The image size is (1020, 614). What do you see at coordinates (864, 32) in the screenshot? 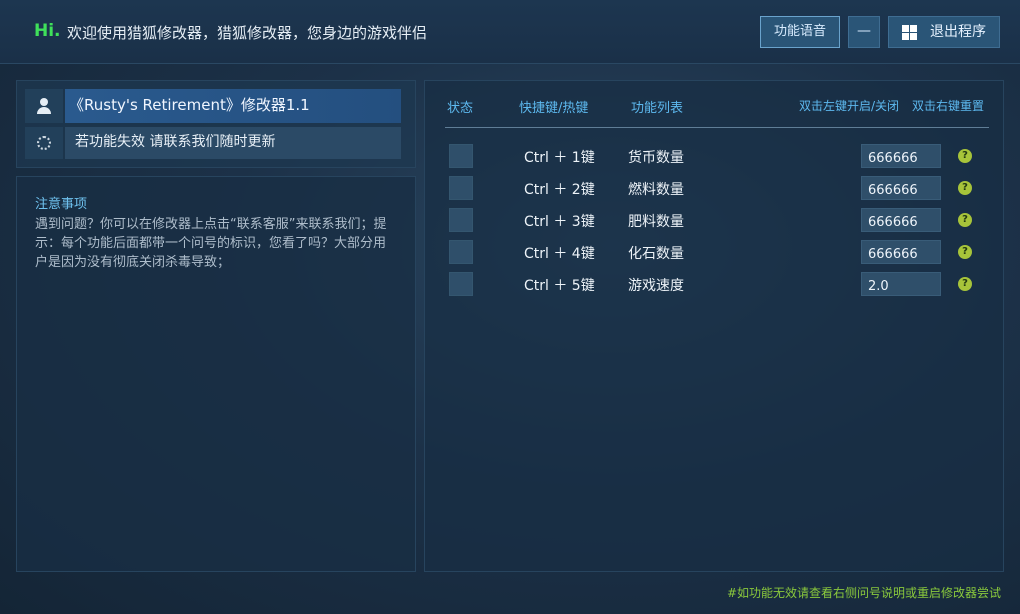
I see `minimize-button: —` at bounding box center [864, 32].